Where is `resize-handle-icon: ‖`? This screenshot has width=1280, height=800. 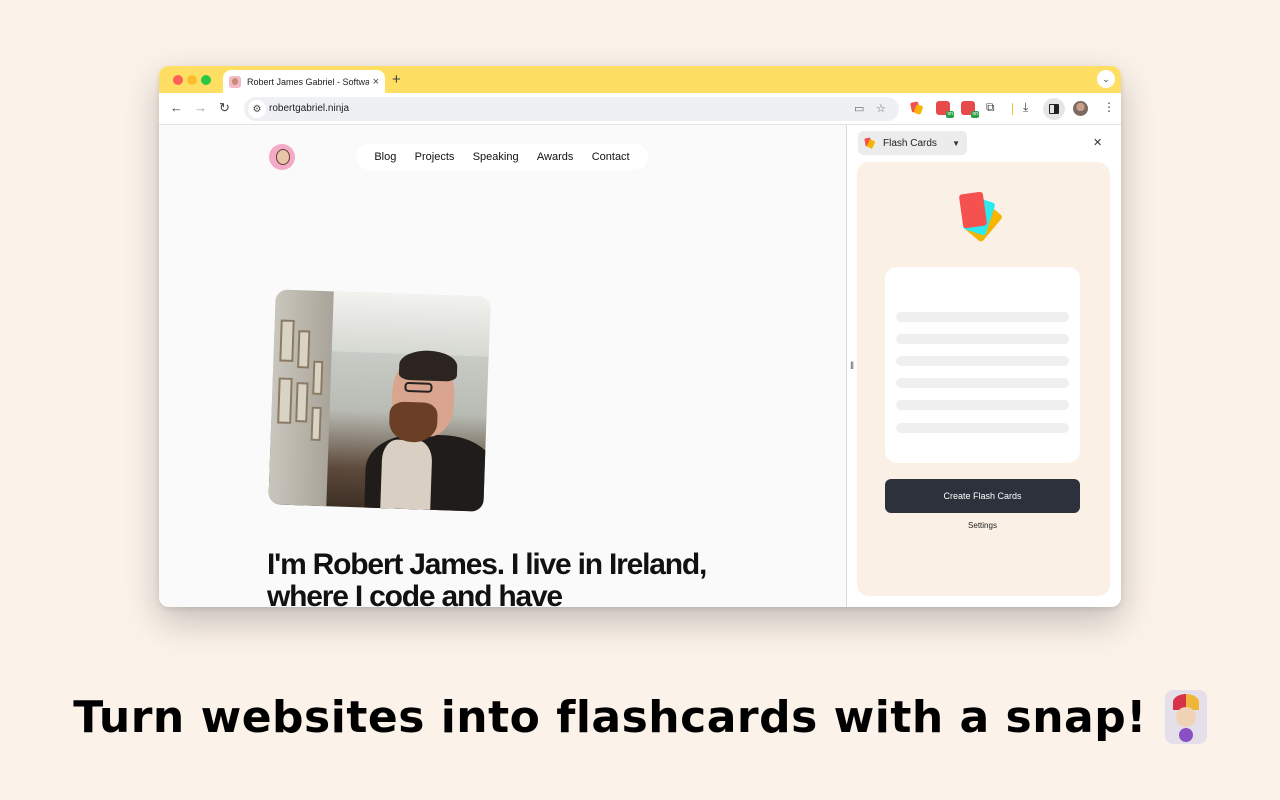
resize-handle-icon: ‖ is located at coordinates (852, 366).